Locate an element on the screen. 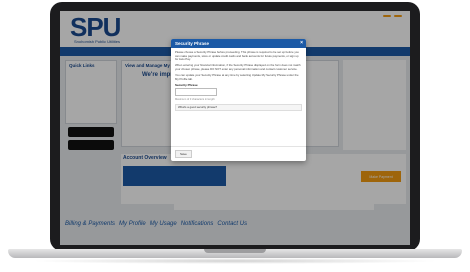  modal-footer: Save is located at coordinates (238, 153).